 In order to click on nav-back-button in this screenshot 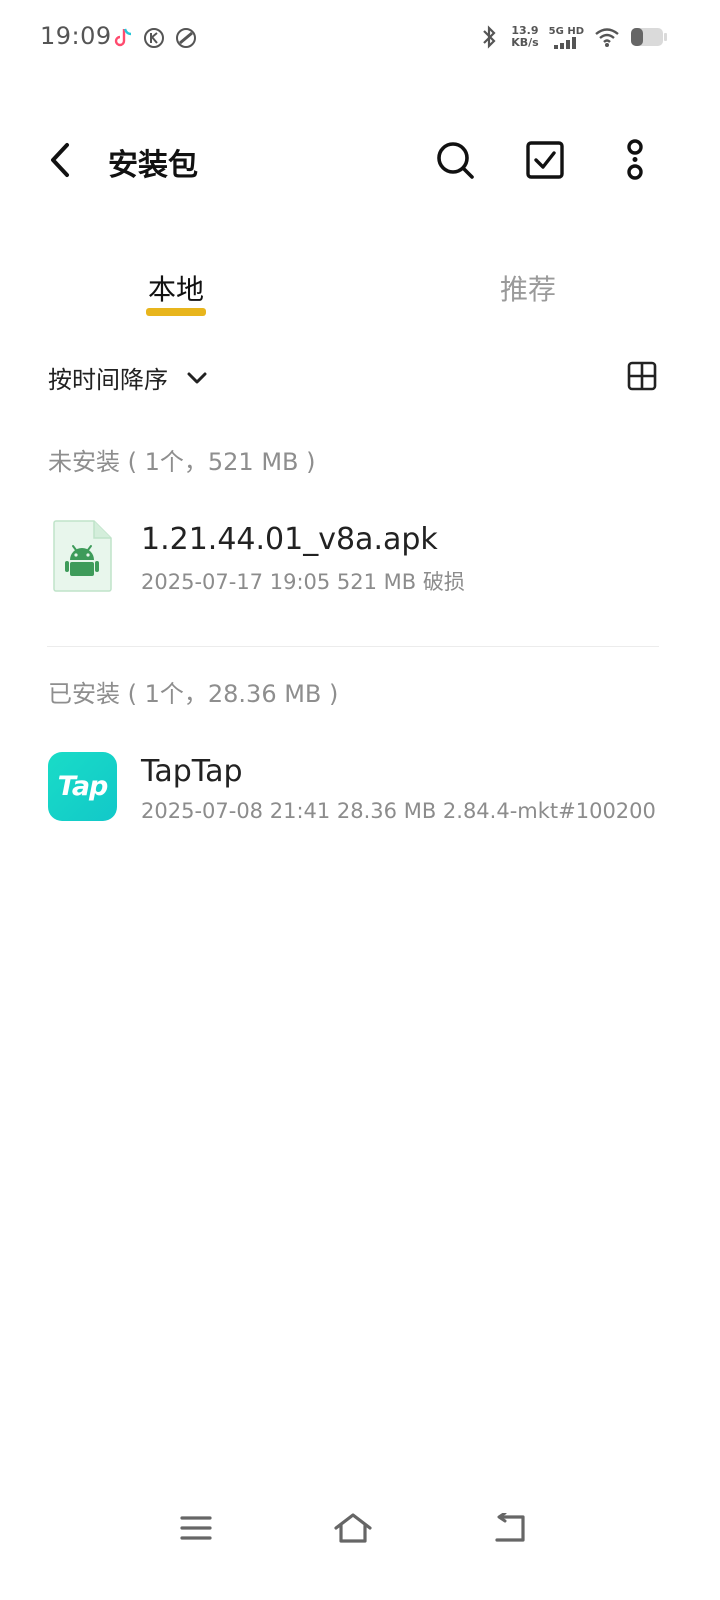, I will do `click(510, 1528)`.